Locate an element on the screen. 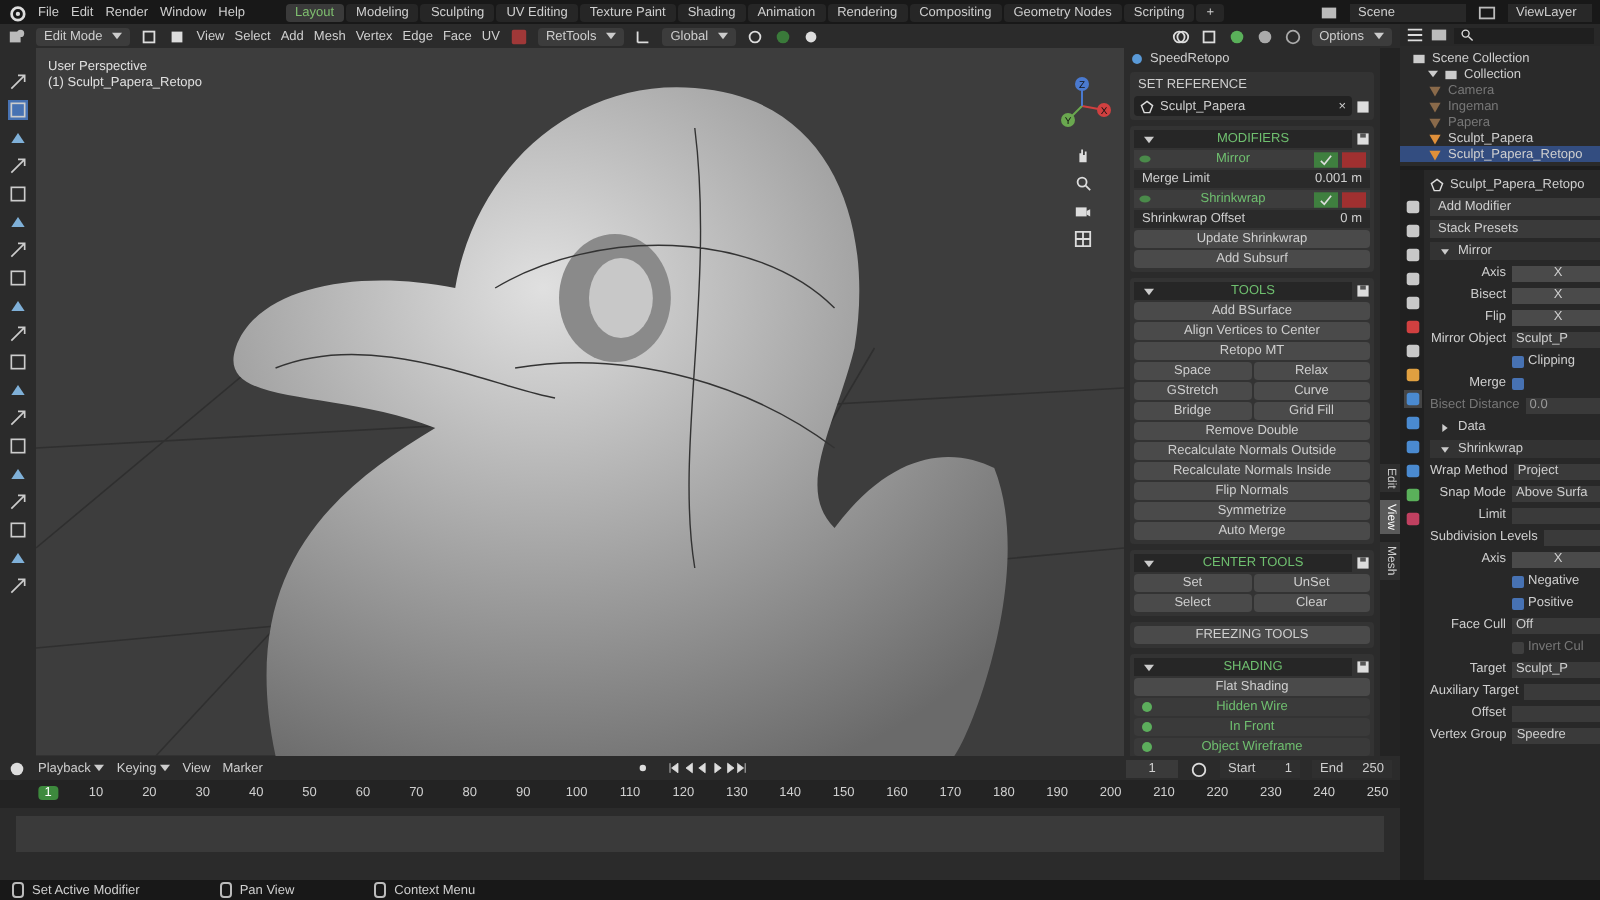 The image size is (1600, 900). move-tool-icon is located at coordinates (18, 138).